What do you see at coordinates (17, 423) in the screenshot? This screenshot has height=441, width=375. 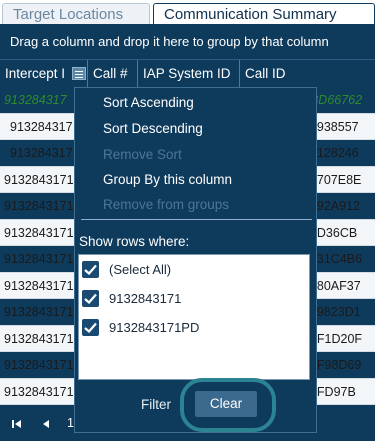 I see `first-page-icon` at bounding box center [17, 423].